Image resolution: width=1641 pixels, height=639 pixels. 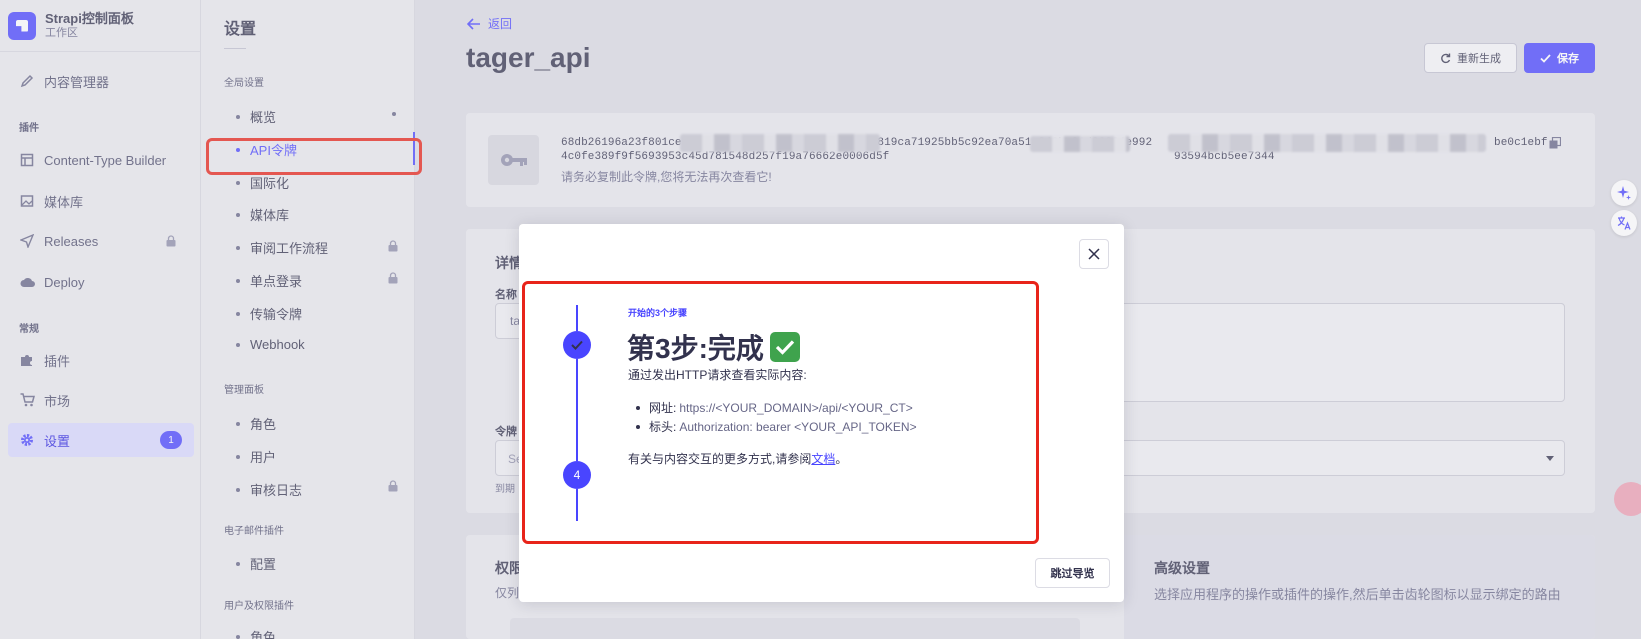 What do you see at coordinates (780, 412) in the screenshot?
I see `highlight-box` at bounding box center [780, 412].